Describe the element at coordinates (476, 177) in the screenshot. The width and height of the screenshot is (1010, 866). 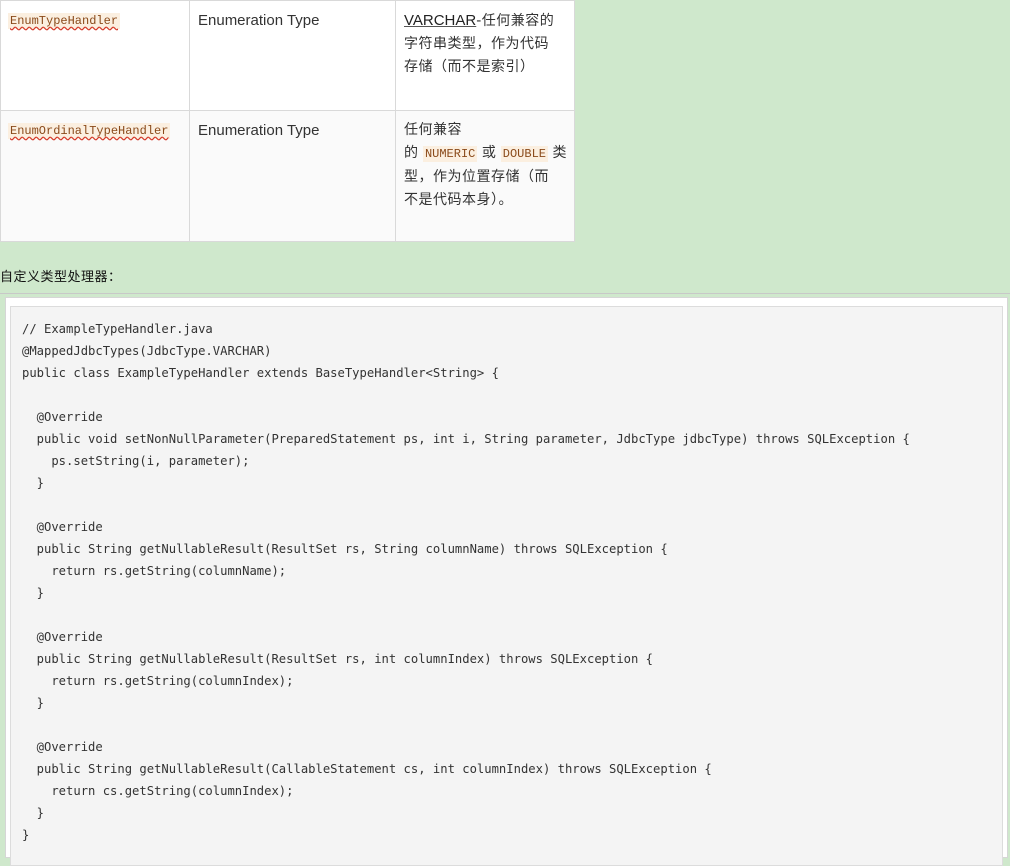
I see `jdbc-type-text: 型，作为位置存储（而` at that location.